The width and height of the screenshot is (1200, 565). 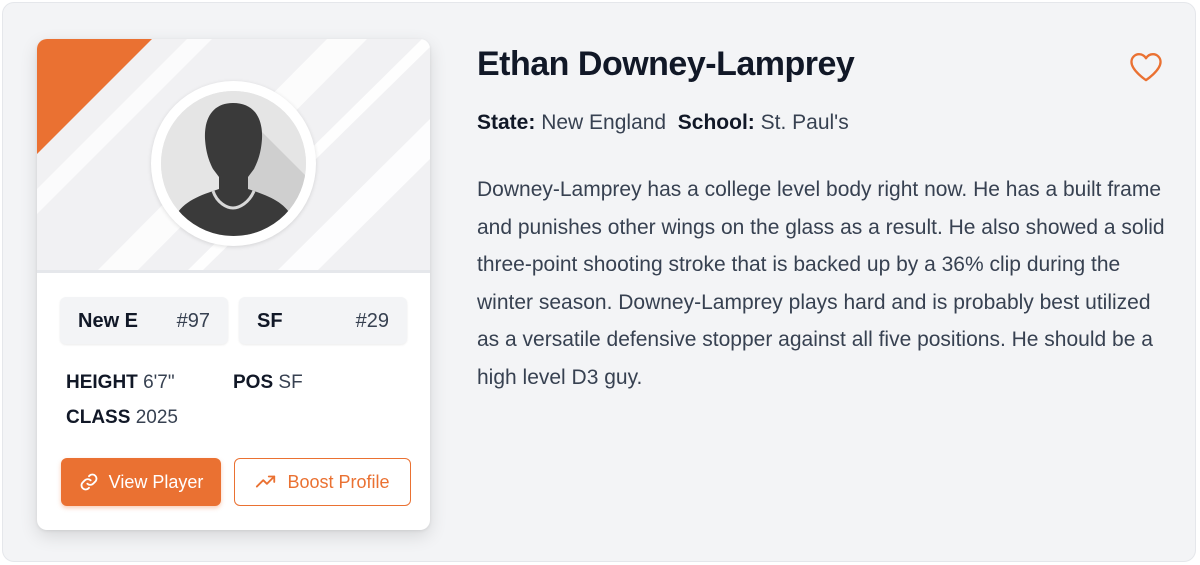 What do you see at coordinates (233, 271) in the screenshot?
I see `banner-divider` at bounding box center [233, 271].